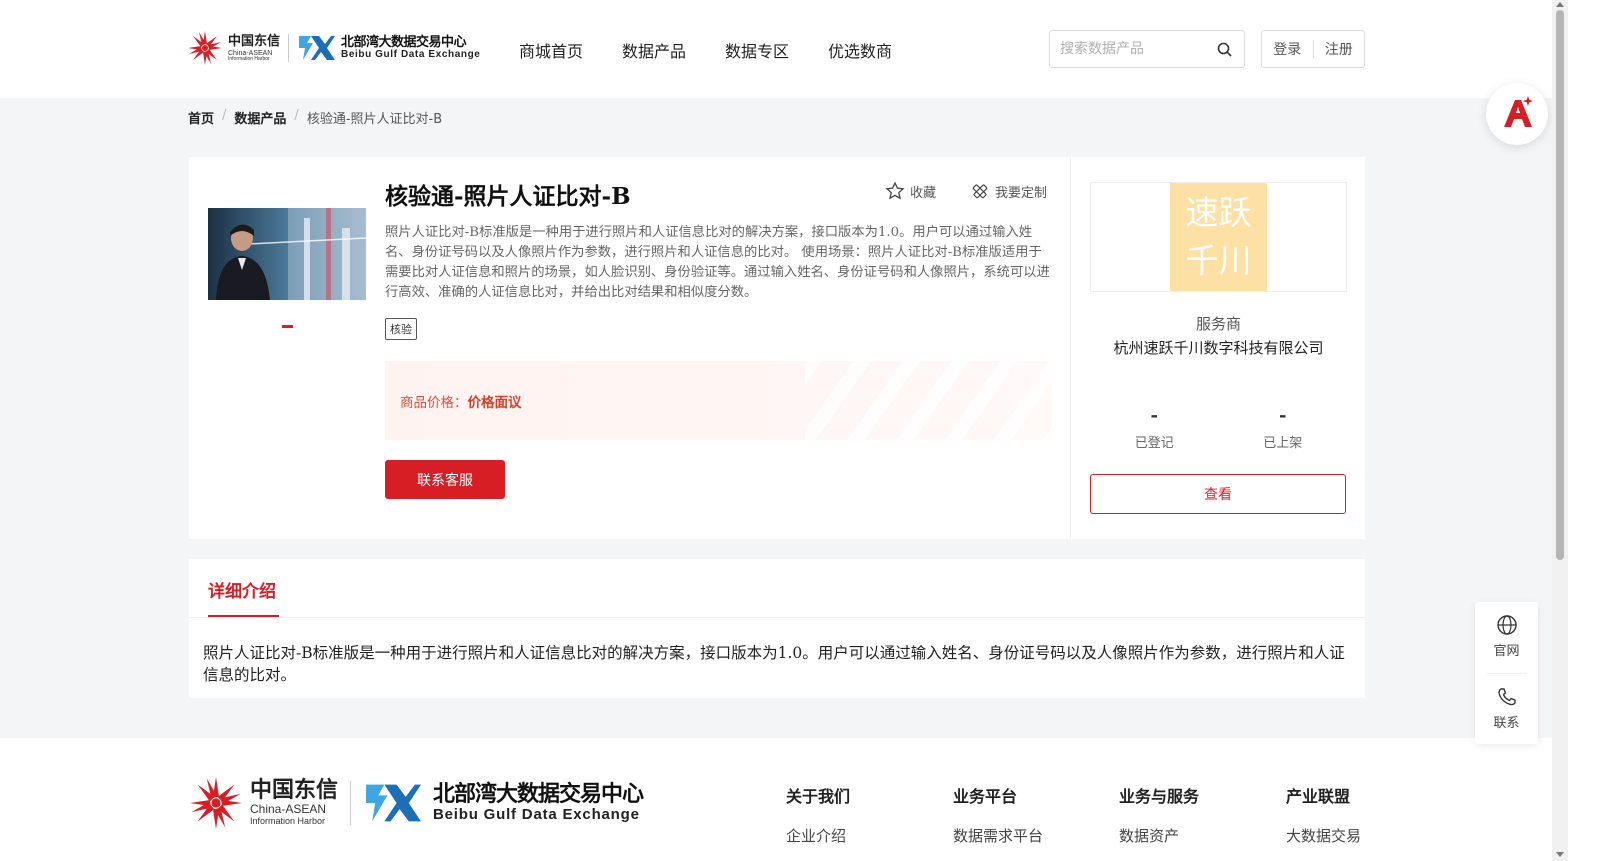 The height and width of the screenshot is (861, 1600). What do you see at coordinates (1218, 260) in the screenshot?
I see `vendor-logo-line2: 千川` at bounding box center [1218, 260].